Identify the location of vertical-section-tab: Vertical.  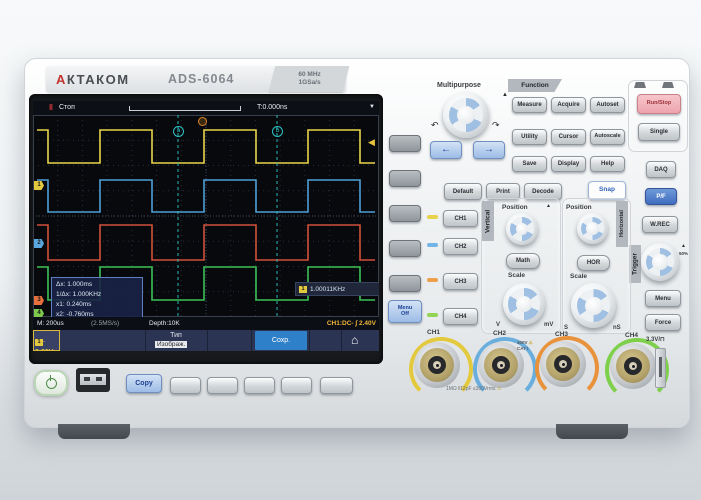
(488, 221).